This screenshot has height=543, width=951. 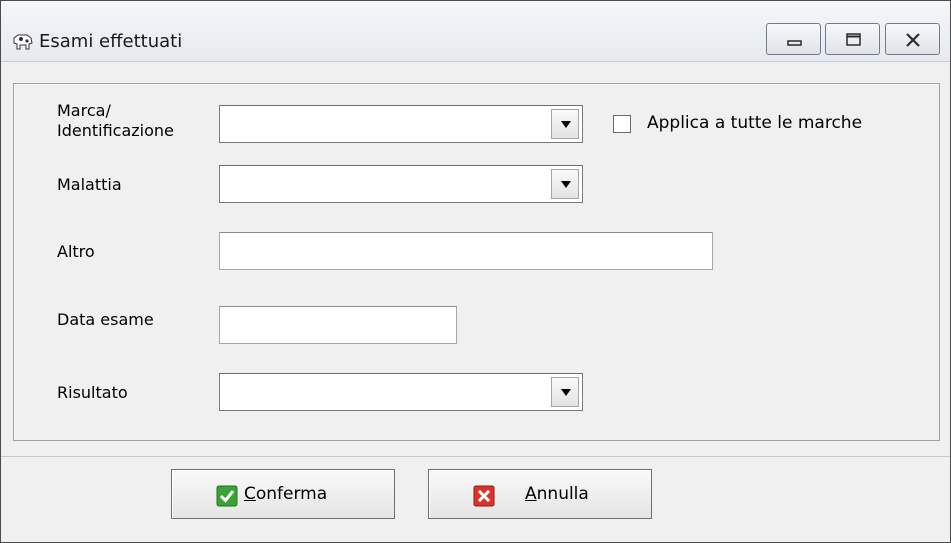 I want to click on check-icon, so click(x=227, y=496).